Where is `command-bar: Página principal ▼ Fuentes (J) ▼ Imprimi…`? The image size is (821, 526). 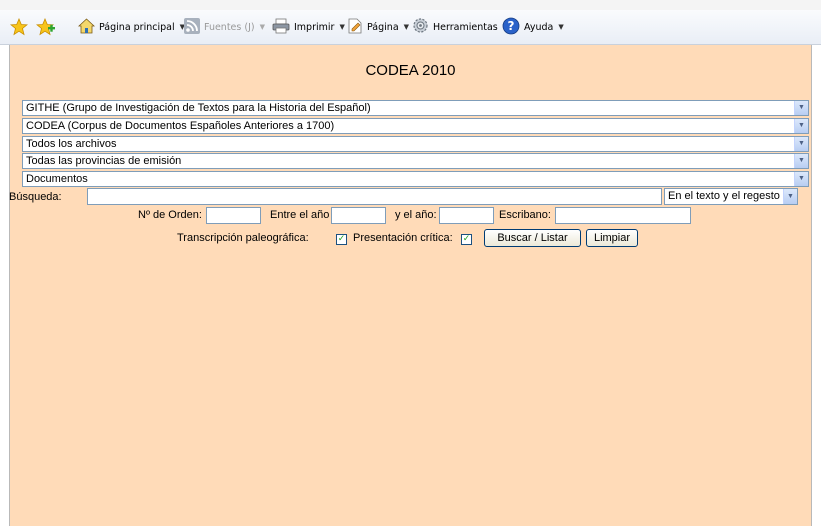 command-bar: Página principal ▼ Fuentes (J) ▼ Imprimi… is located at coordinates (410, 27).